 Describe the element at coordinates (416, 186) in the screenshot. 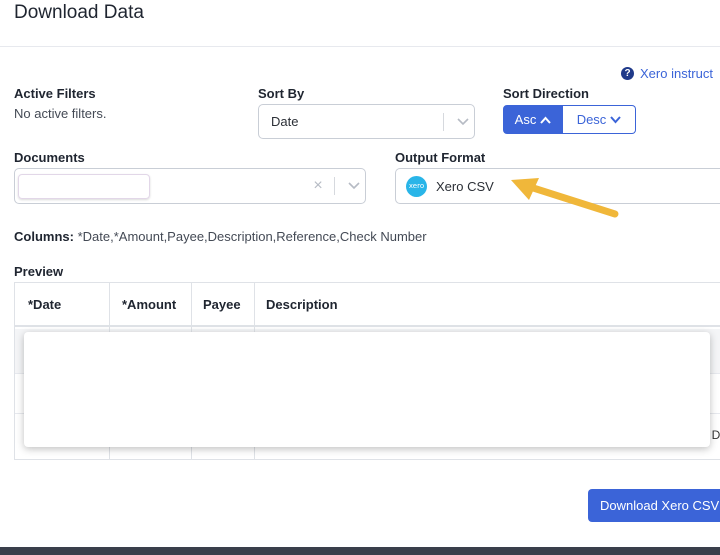

I see `xero-logo-icon: xero` at that location.